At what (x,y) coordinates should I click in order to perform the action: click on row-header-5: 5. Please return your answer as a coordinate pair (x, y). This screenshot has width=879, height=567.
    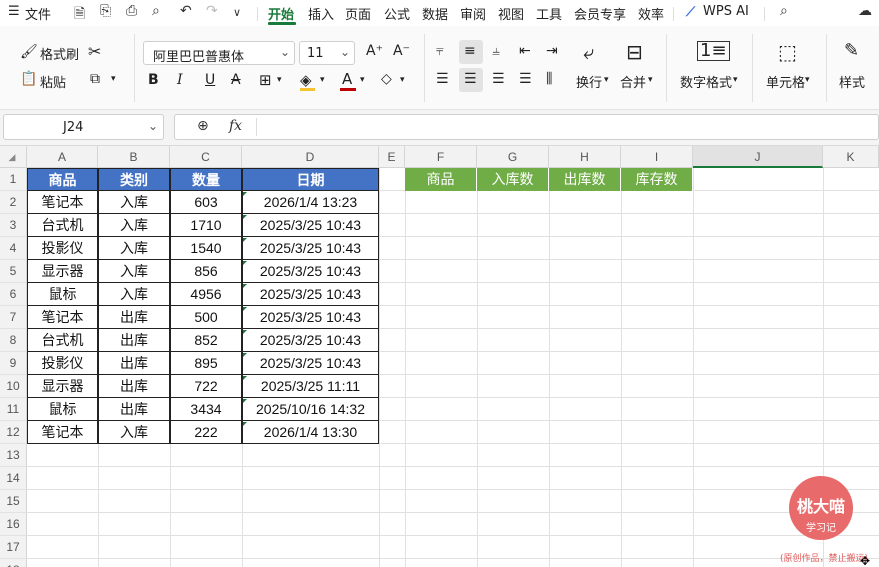
    Looking at the image, I should click on (13, 271).